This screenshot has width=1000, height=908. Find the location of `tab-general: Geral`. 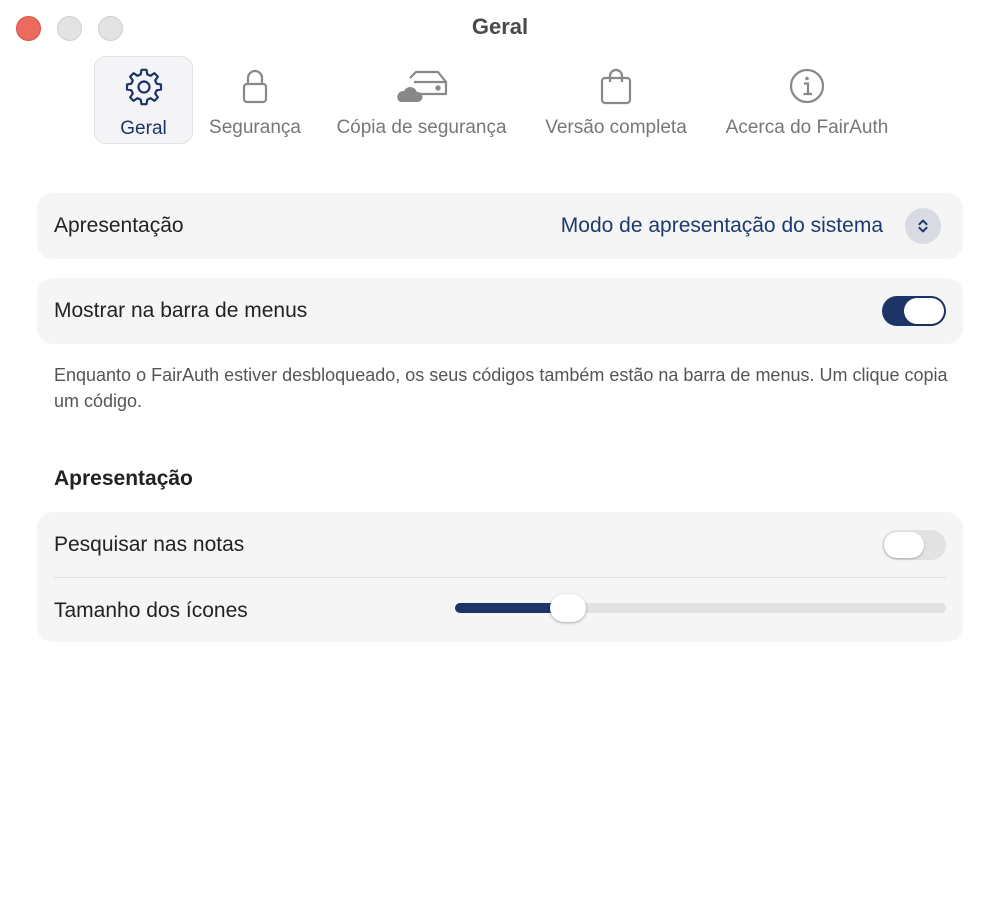

tab-general: Geral is located at coordinates (143, 100).